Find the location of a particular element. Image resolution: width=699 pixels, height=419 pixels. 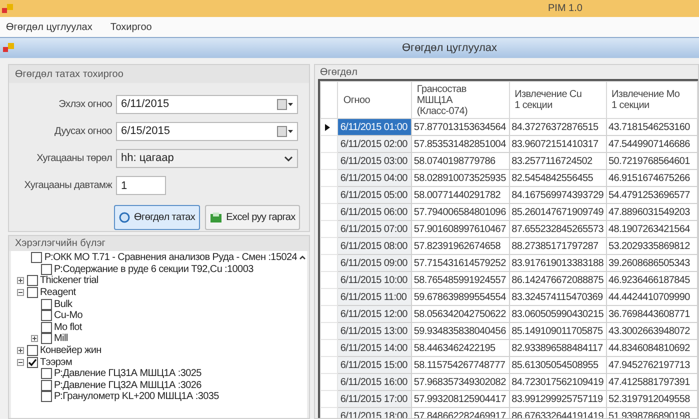

table-cell: 82.5454842556455 is located at coordinates (557, 178).